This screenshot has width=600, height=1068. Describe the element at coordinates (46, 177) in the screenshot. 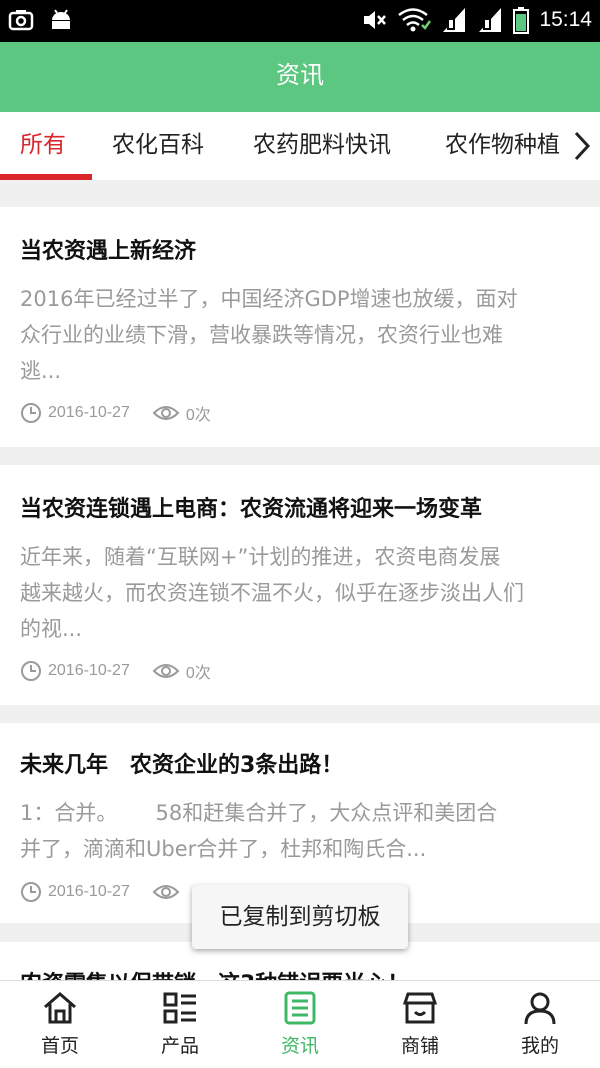

I see `active-tab-indicator` at that location.